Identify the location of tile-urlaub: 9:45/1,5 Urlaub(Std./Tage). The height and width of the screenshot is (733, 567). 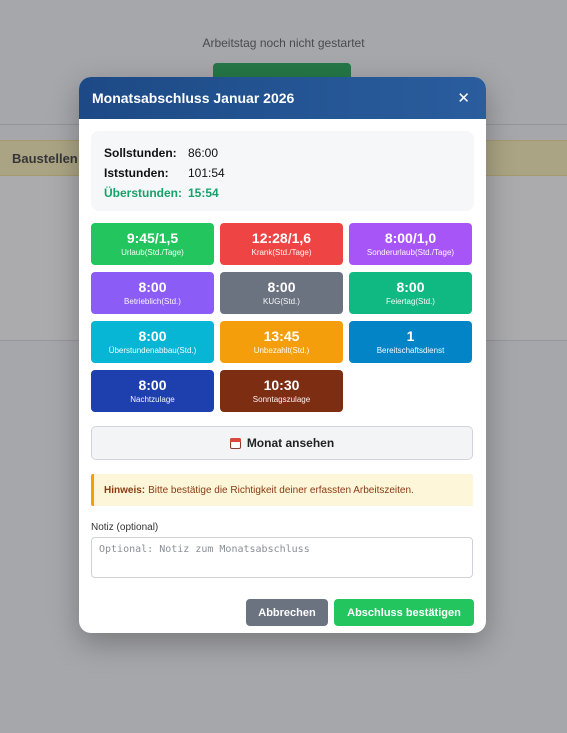
(152, 244).